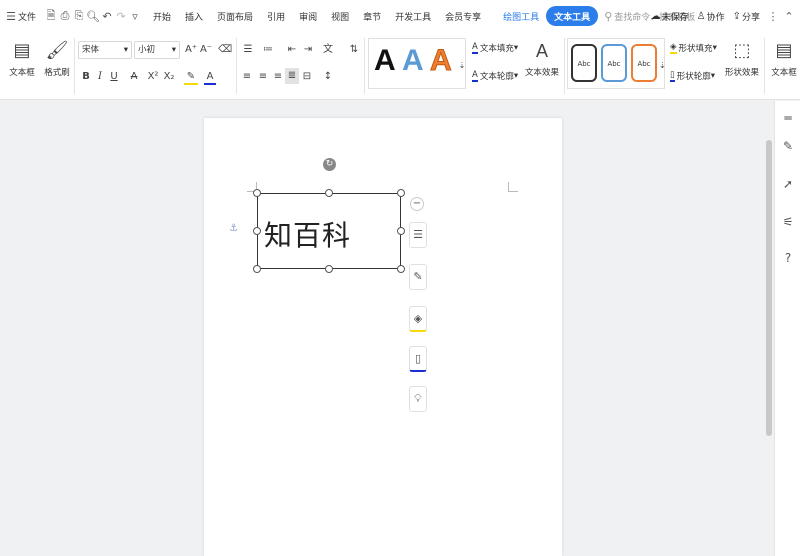  What do you see at coordinates (169, 77) in the screenshot?
I see `subscript-button: X₂` at bounding box center [169, 77].